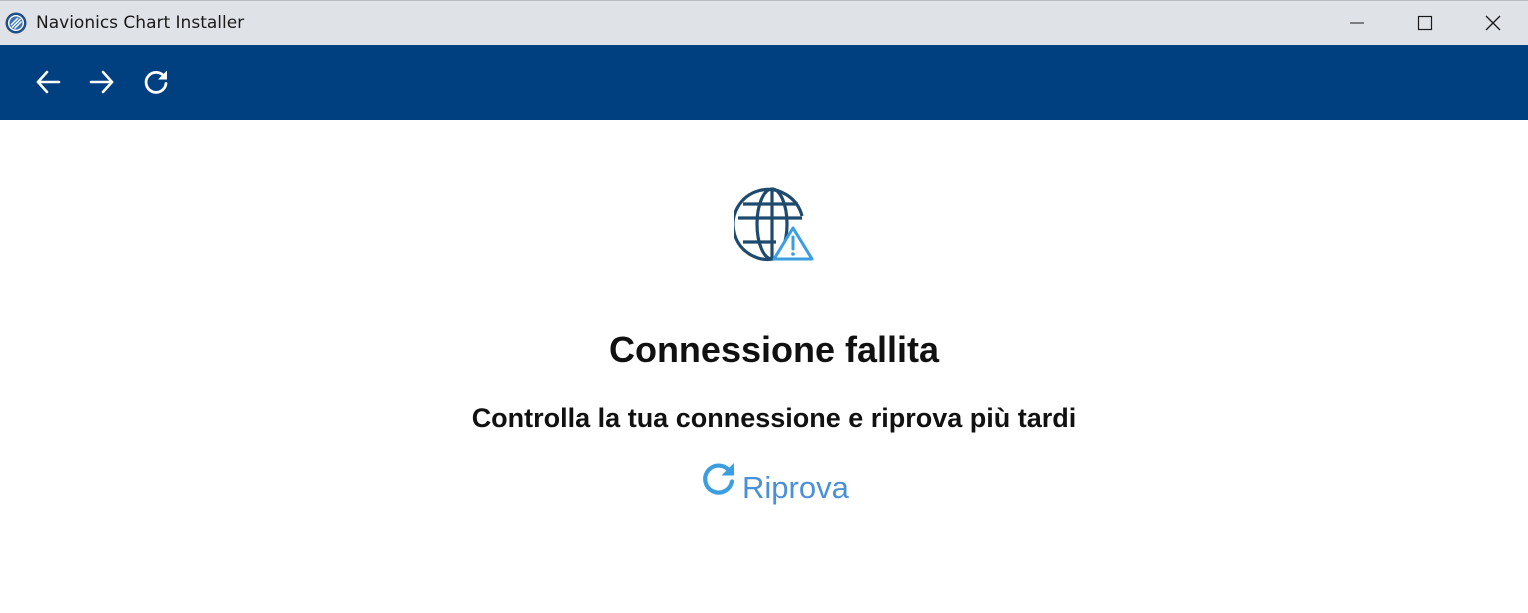  I want to click on close-icon, so click(1493, 23).